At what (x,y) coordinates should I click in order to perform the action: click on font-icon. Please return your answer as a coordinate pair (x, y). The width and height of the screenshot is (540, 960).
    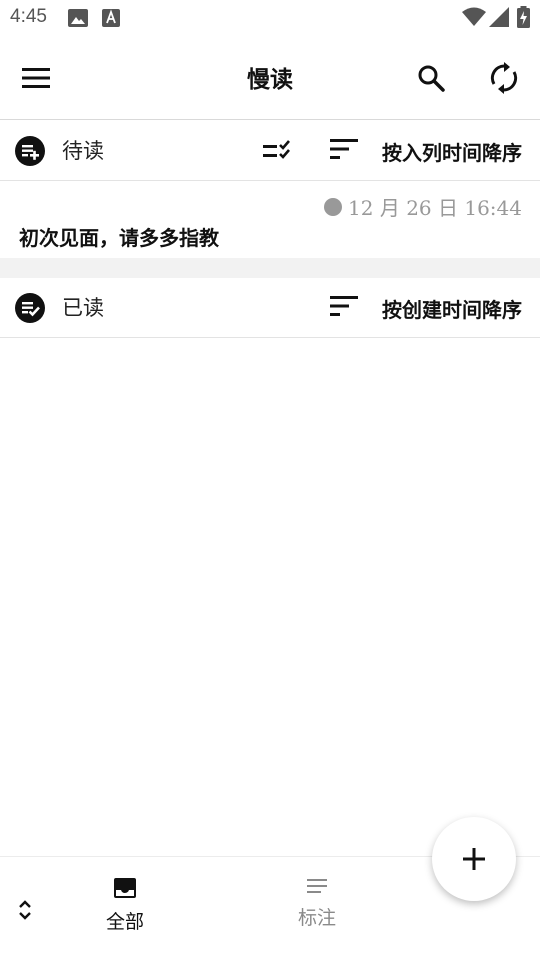
    Looking at the image, I should click on (111, 20).